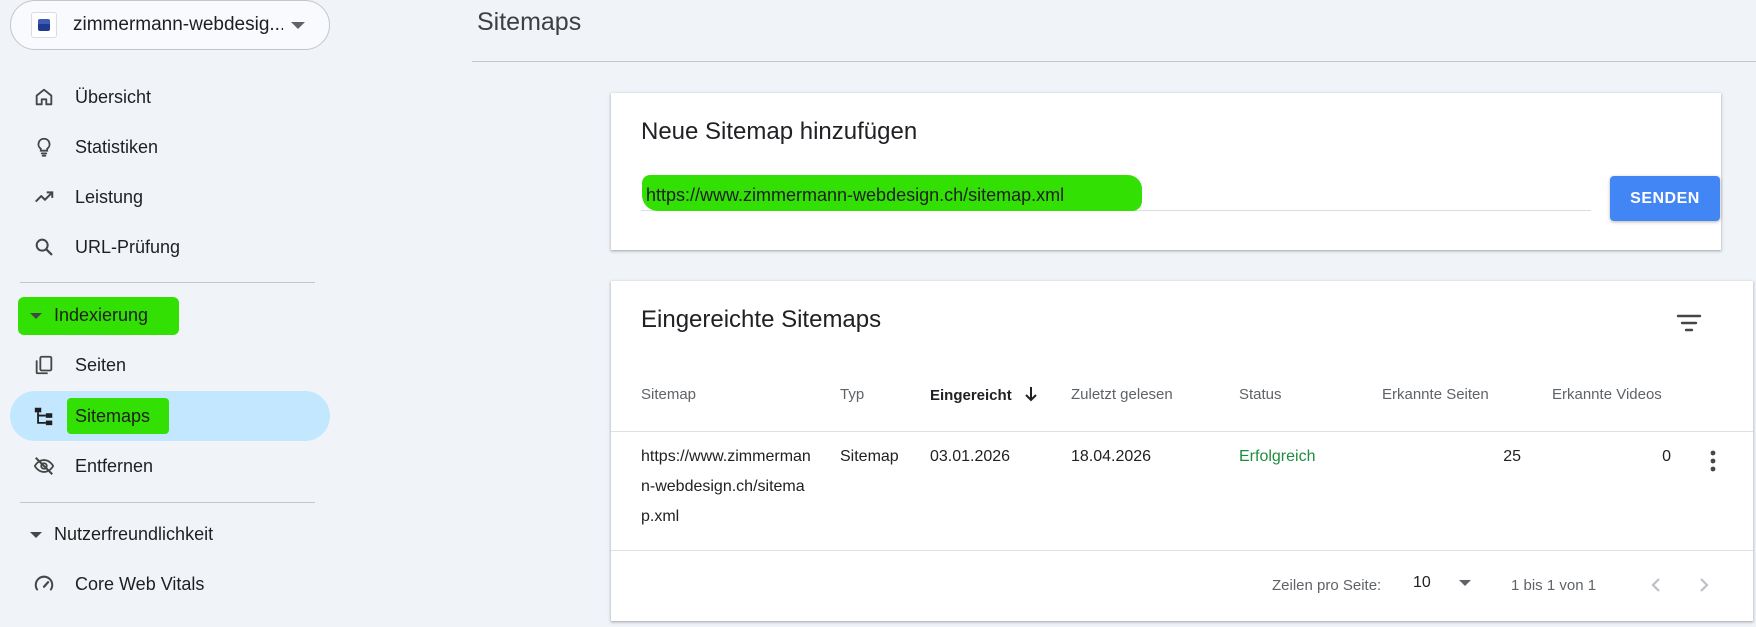 The image size is (1756, 627). I want to click on nav-label: Sitemaps, so click(113, 415).